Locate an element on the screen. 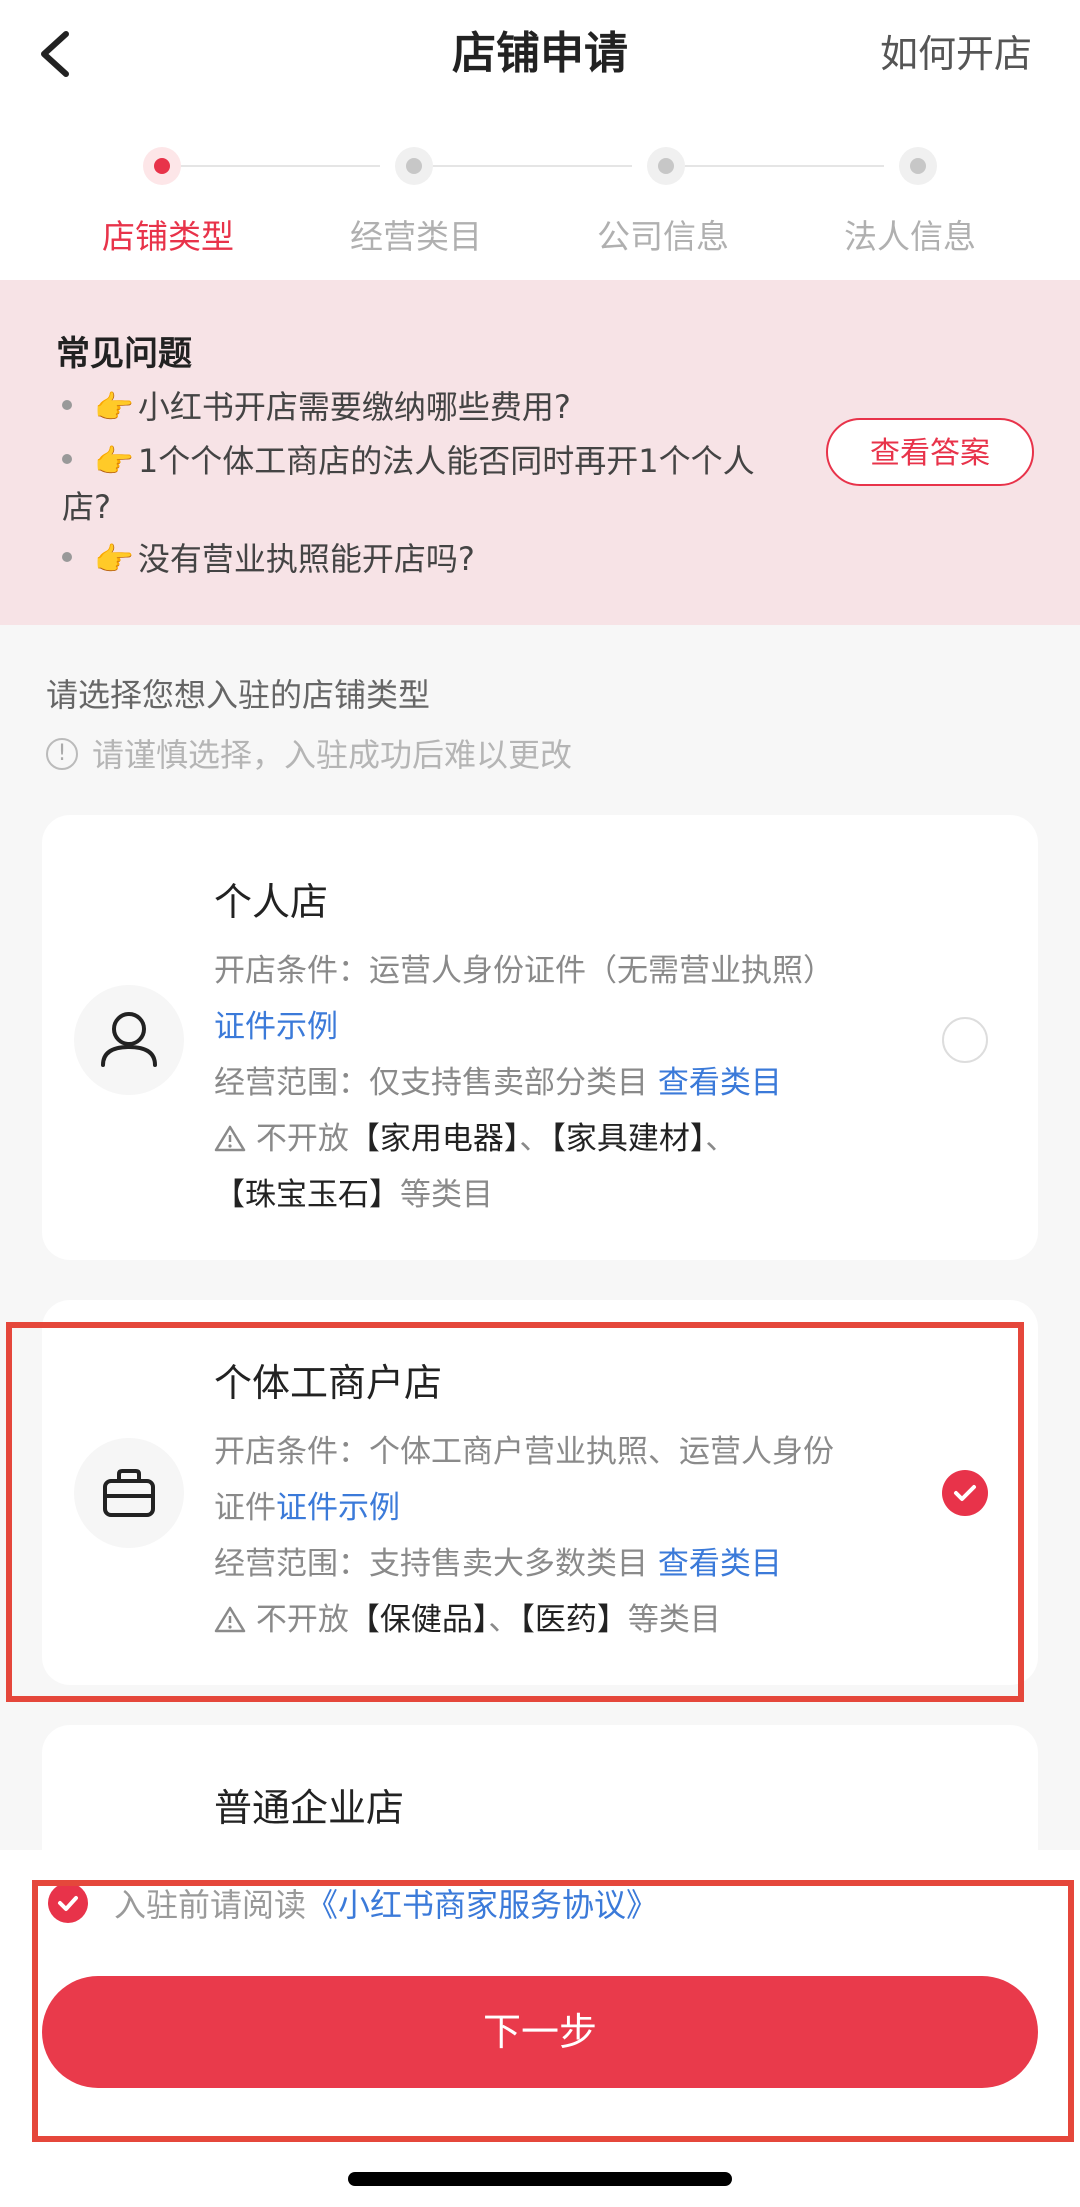  annotation-box-bottom-bar is located at coordinates (553, 2011).